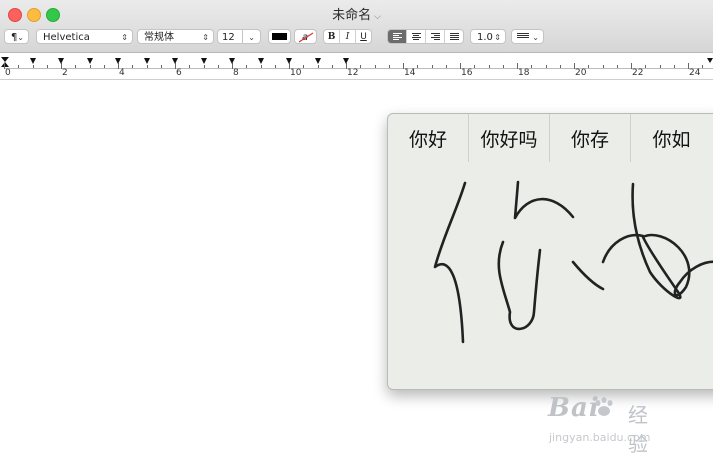 The image size is (713, 468). Describe the element at coordinates (363, 36) in the screenshot. I see `underline-button: U` at that location.